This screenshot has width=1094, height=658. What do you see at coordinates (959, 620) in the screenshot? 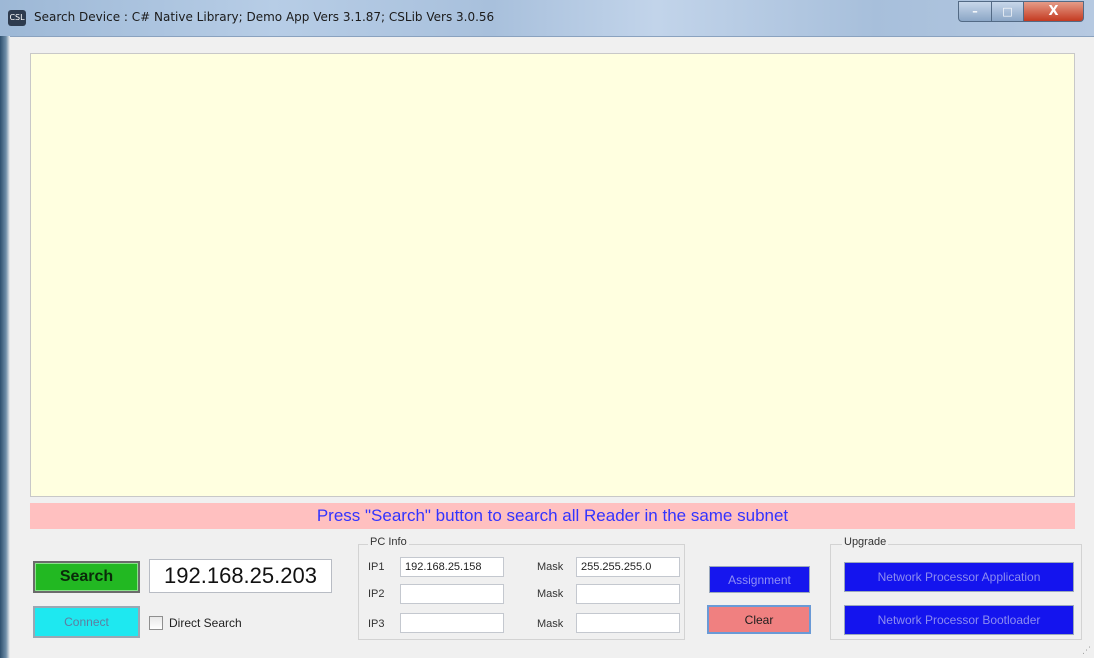
I see `network-processor-bootloader-button: Network Processor Bootloader` at bounding box center [959, 620].